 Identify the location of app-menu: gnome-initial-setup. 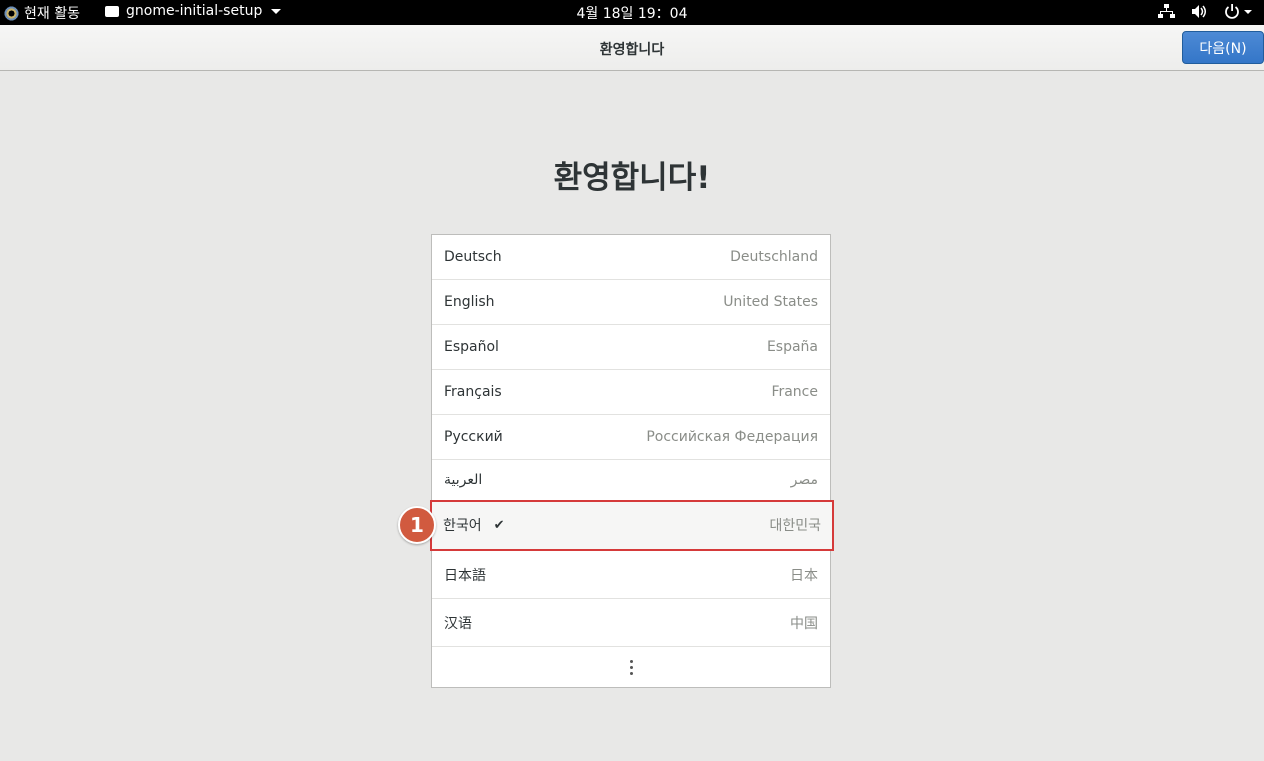
(193, 11).